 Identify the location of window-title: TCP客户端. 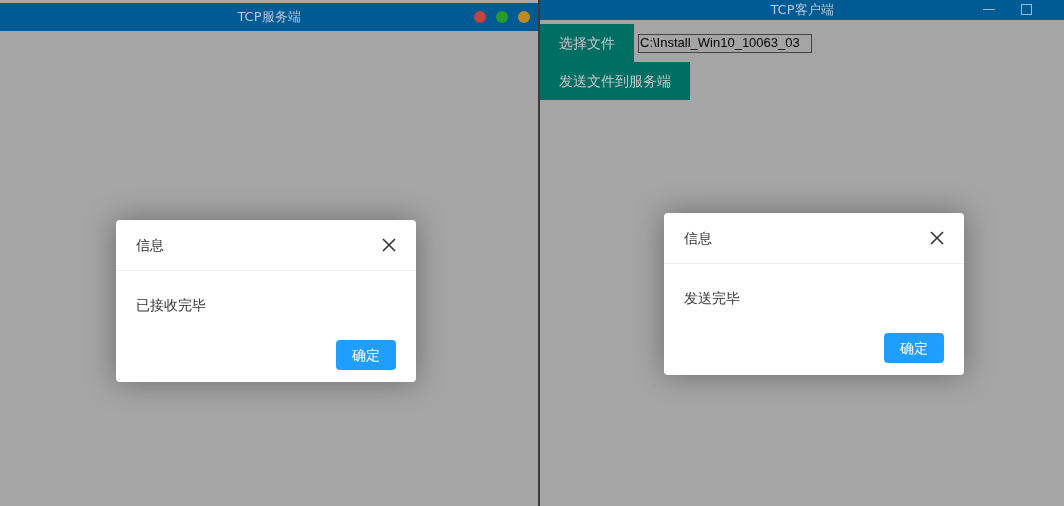
(802, 10).